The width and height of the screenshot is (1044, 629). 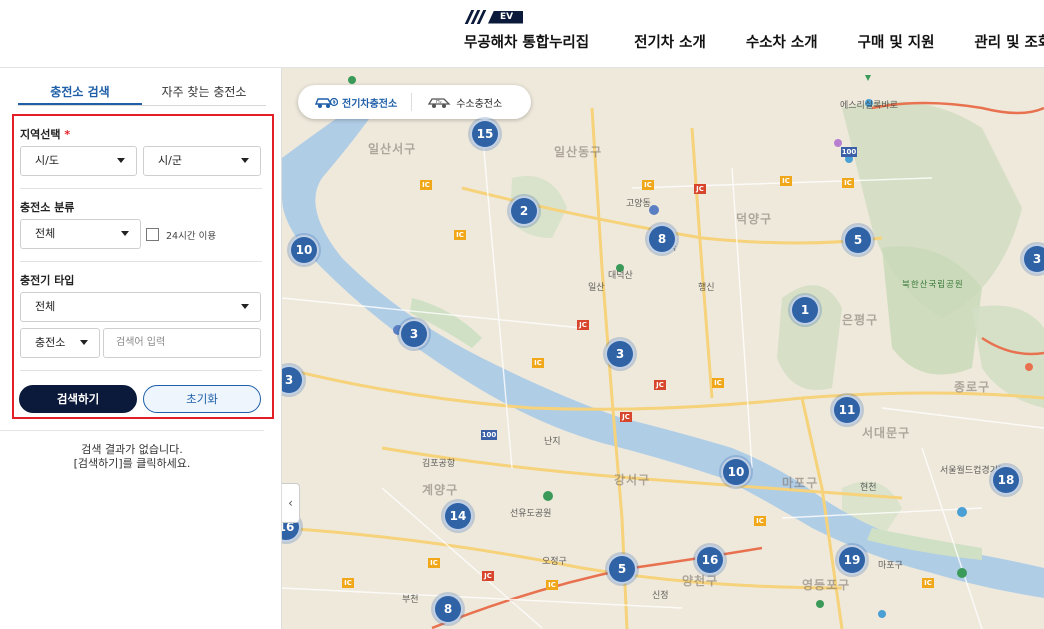 I want to click on chevron-left-icon: ‹, so click(x=290, y=503).